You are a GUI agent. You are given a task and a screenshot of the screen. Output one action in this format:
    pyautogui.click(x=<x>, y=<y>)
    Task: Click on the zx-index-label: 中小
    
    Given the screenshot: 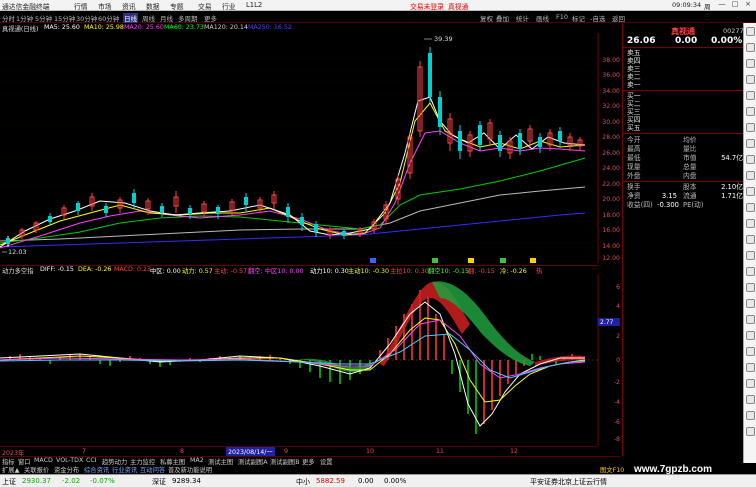 What is the action you would take?
    pyautogui.click(x=303, y=482)
    